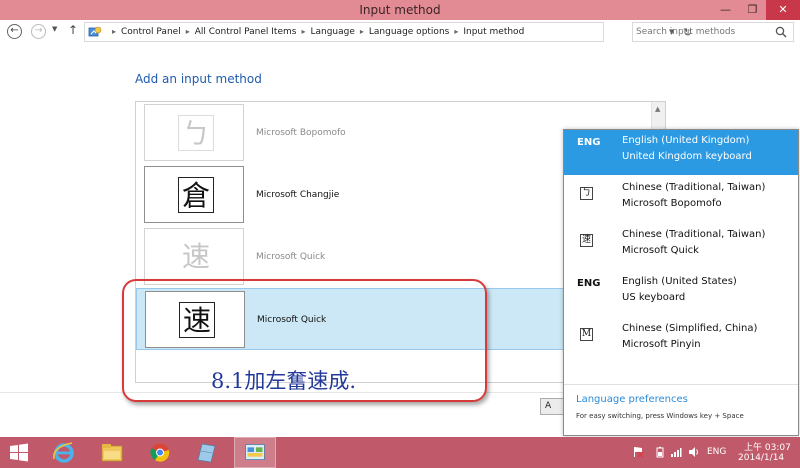 This screenshot has width=800, height=468. What do you see at coordinates (332, 32) in the screenshot?
I see `breadcrumb-language: Language` at bounding box center [332, 32].